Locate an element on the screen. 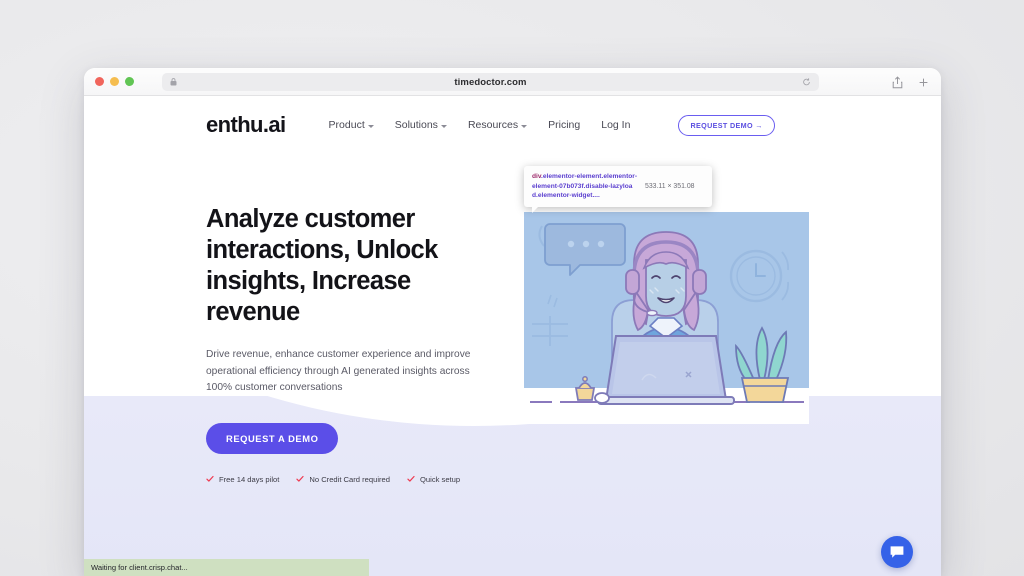 The image size is (1024, 576). nav-item-resources: Resources is located at coordinates (497, 125).